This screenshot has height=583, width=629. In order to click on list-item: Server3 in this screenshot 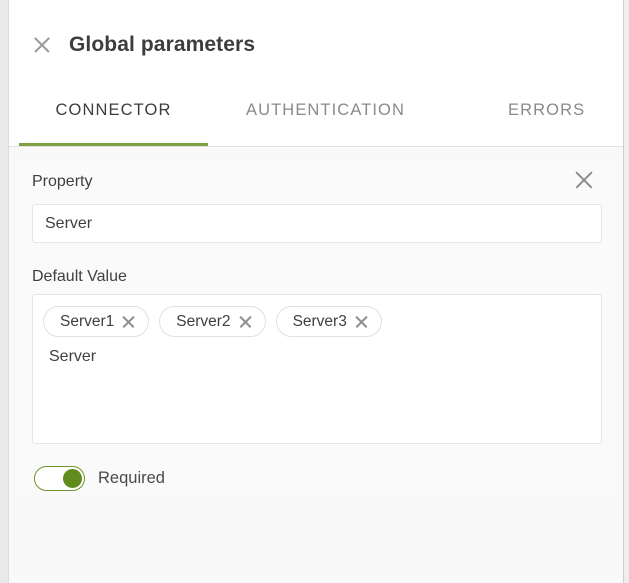, I will do `click(328, 321)`.